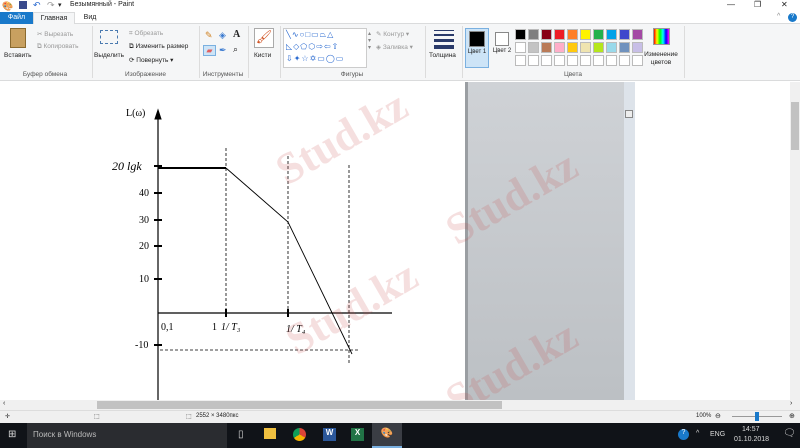 This screenshot has height=448, width=800. I want to click on eraser-icon: ▰, so click(209, 50).